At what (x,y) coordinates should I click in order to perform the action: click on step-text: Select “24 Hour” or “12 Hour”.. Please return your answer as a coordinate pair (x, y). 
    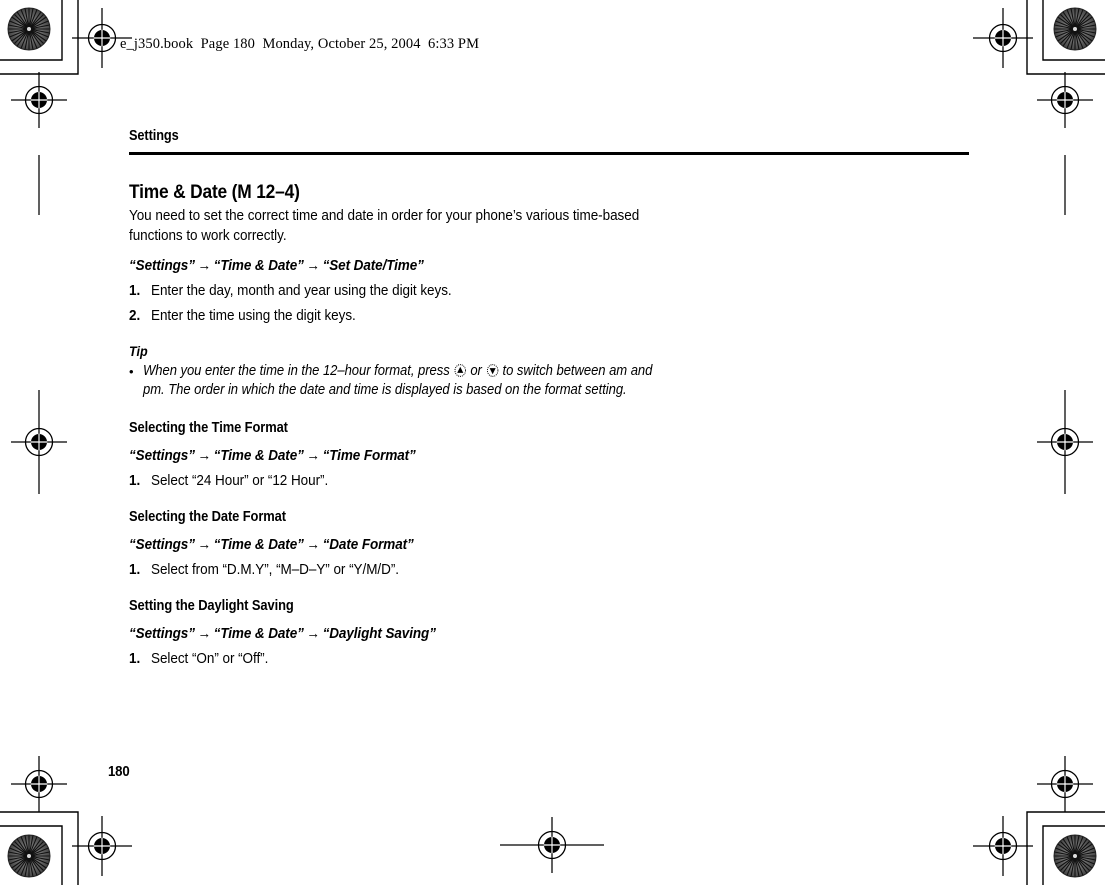
    Looking at the image, I should click on (240, 480).